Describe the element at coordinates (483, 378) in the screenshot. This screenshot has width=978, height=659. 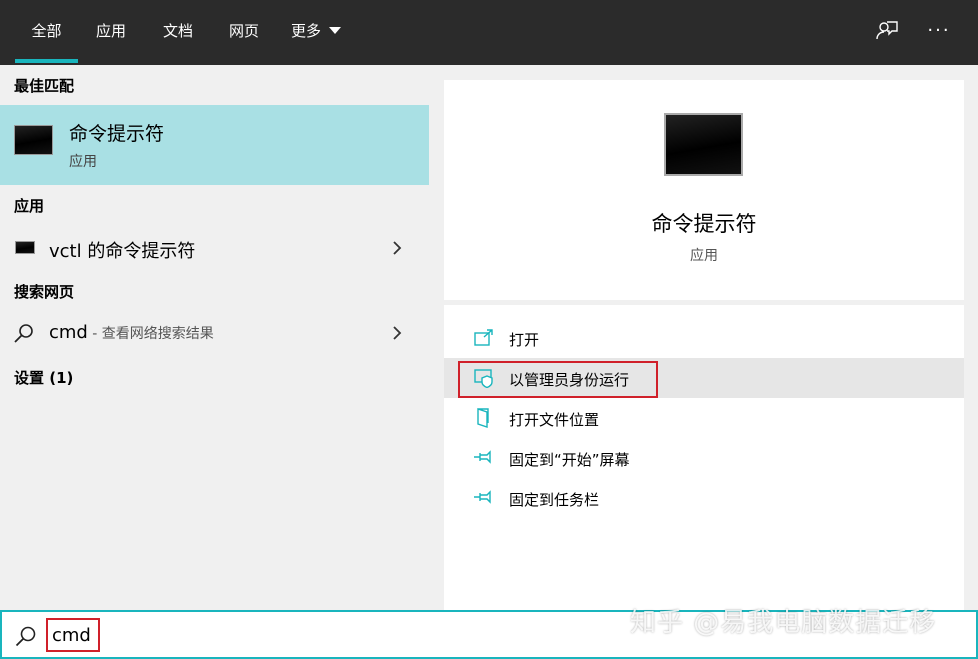
I see `shield-icon` at that location.